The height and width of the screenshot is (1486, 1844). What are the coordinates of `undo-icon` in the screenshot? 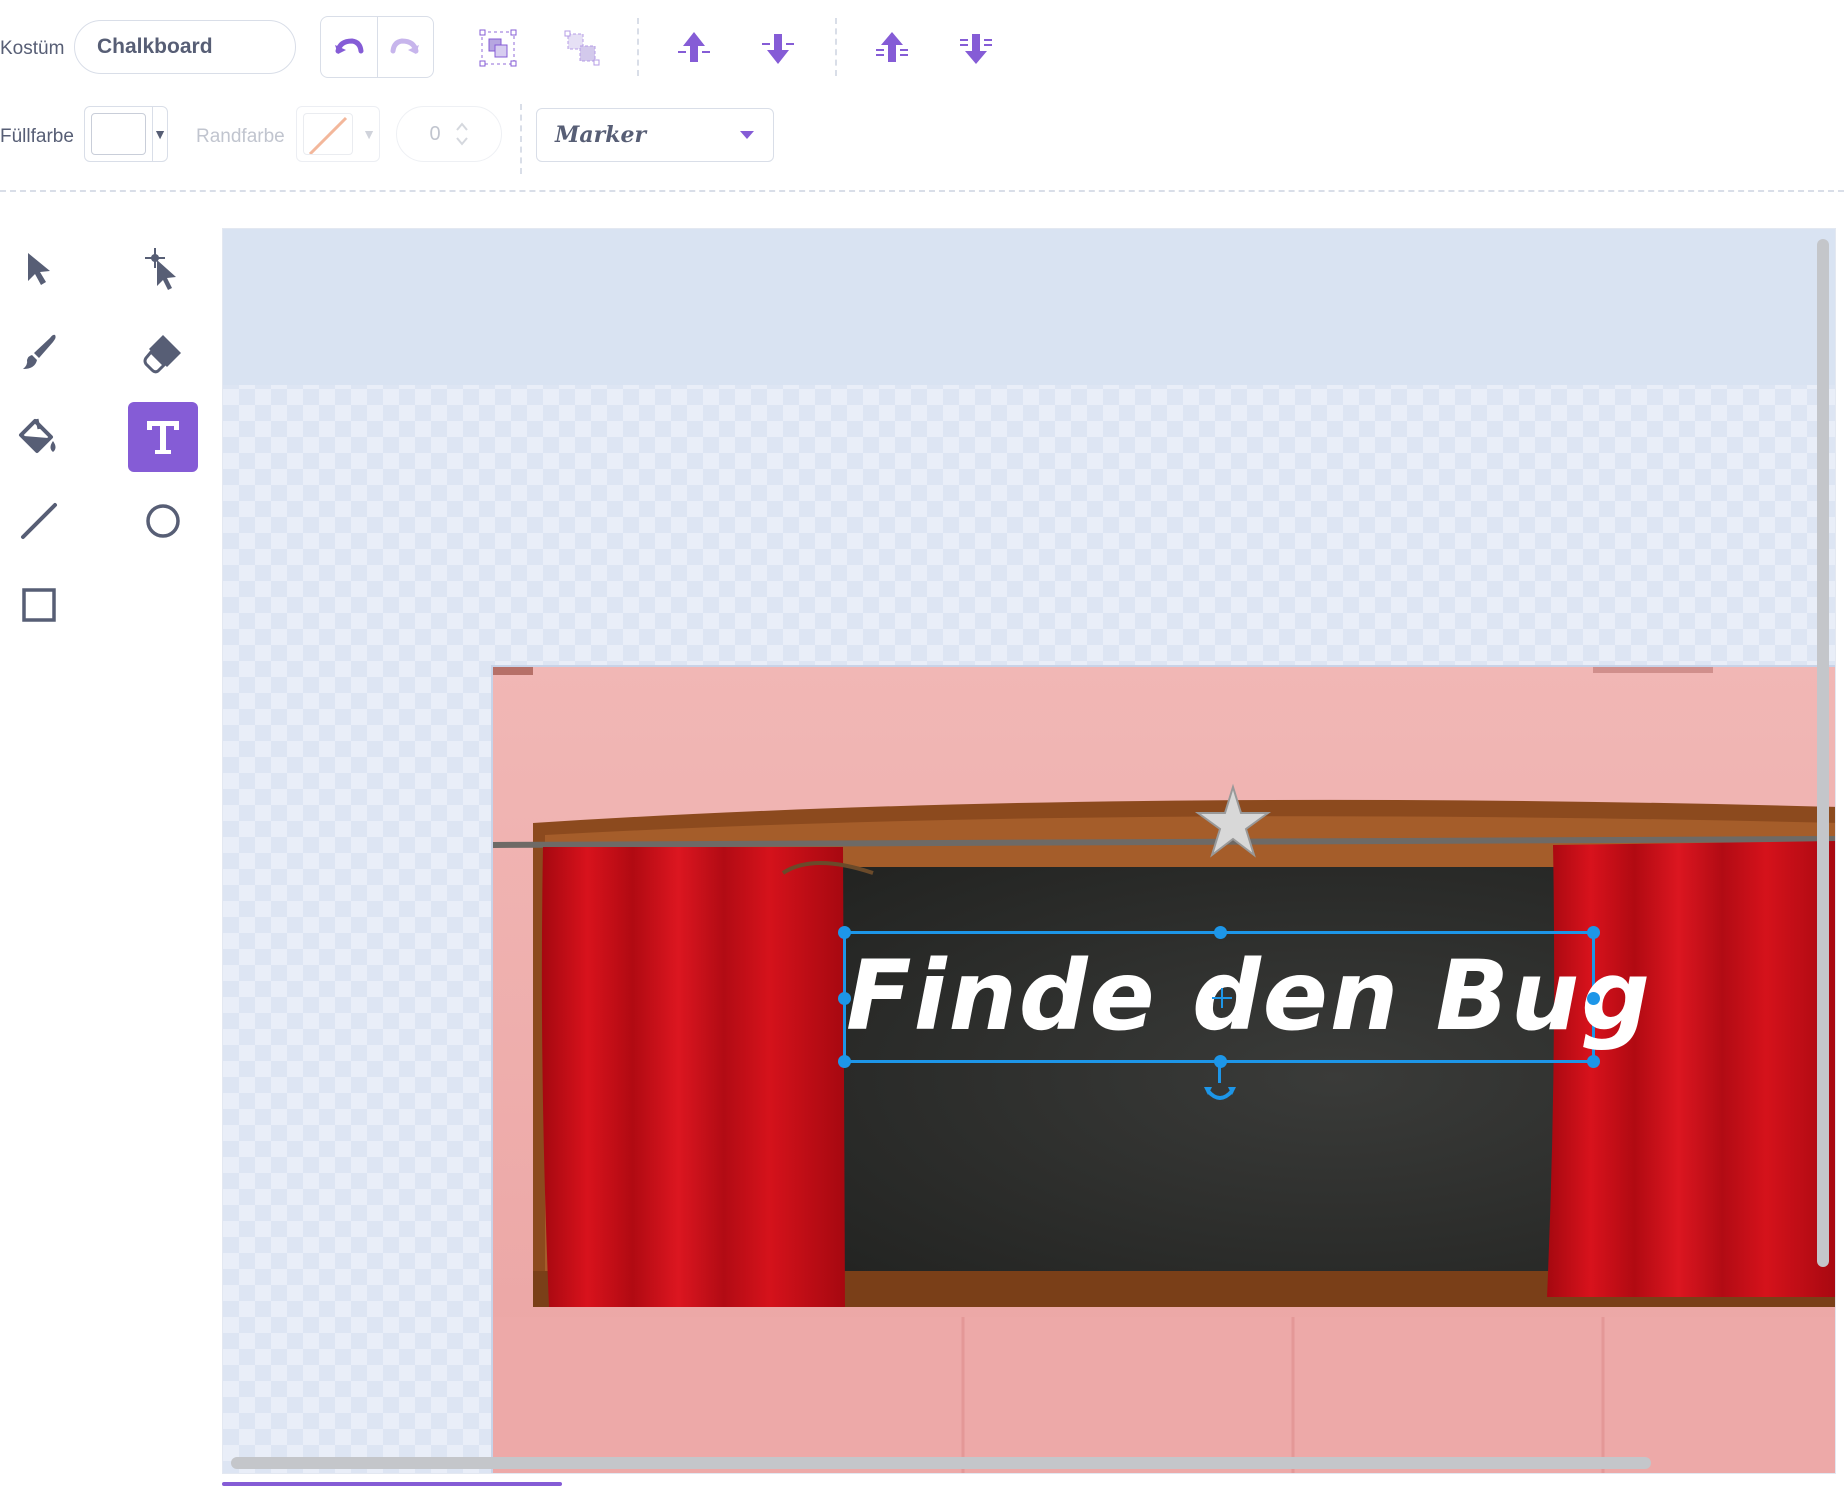 It's located at (349, 46).